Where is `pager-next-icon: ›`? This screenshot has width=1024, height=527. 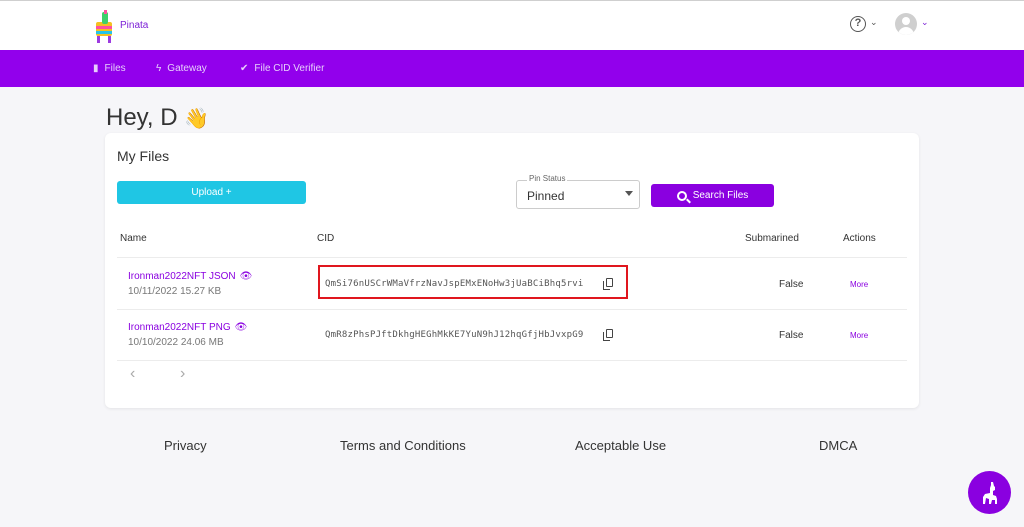
pager-next-icon: › is located at coordinates (182, 374).